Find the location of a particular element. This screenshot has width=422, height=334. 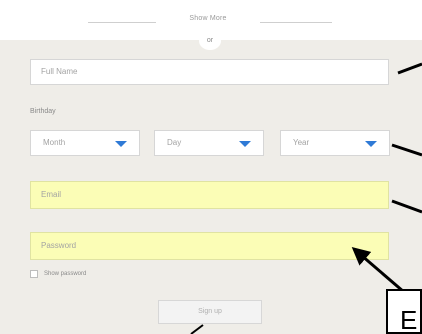

month-select: Month is located at coordinates (85, 143).